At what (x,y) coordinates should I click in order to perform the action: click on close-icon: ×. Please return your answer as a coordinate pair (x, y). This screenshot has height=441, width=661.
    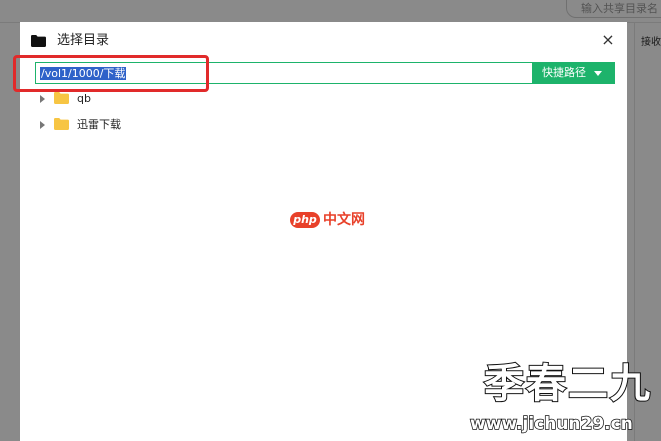
    Looking at the image, I should click on (608, 40).